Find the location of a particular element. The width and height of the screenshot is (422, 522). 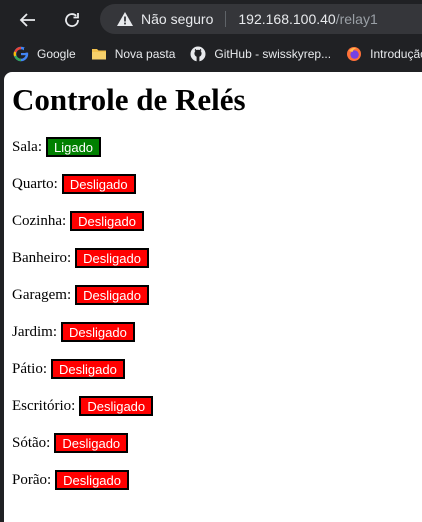

arrow-left-icon is located at coordinates (27, 20).